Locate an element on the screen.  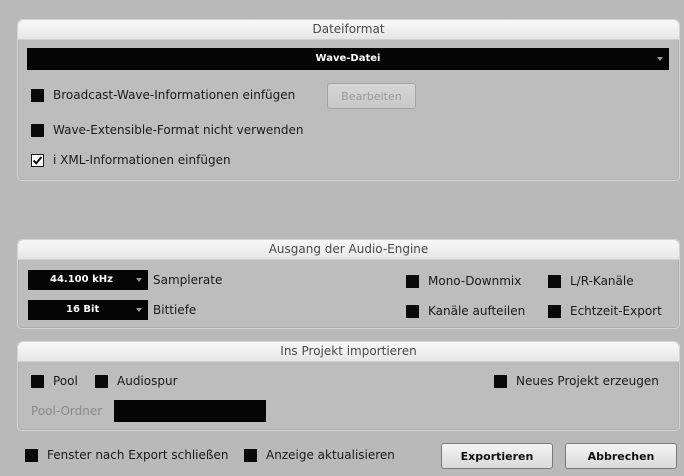
kanaele-aufteilen-checkbox is located at coordinates (412, 311).